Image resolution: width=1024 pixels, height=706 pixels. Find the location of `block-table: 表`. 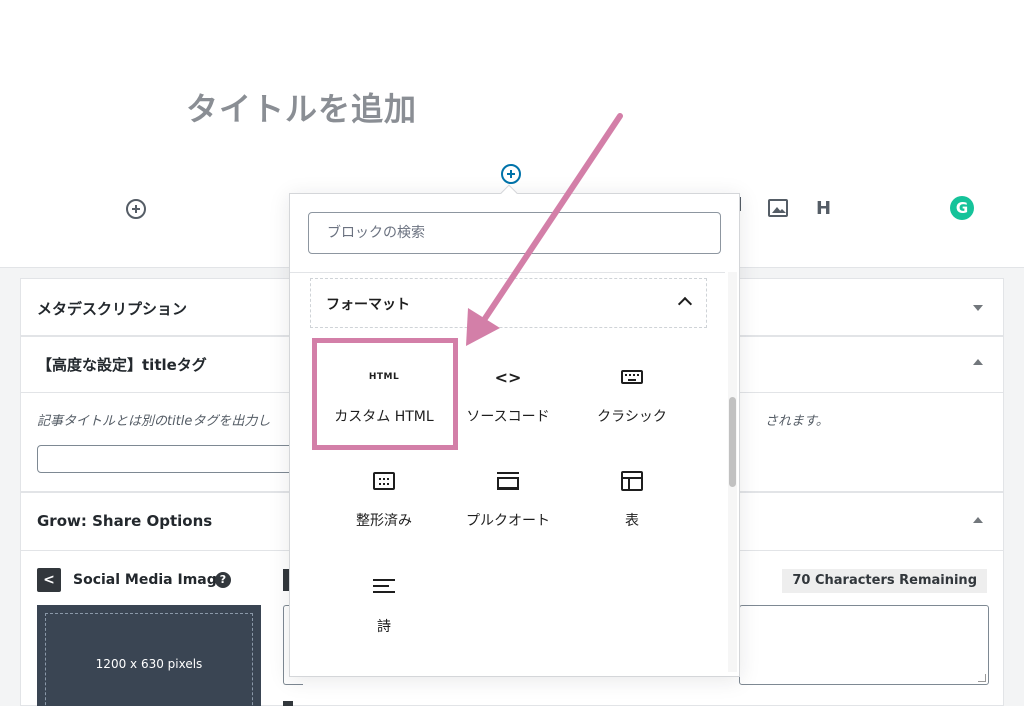

block-table: 表 is located at coordinates (632, 500).